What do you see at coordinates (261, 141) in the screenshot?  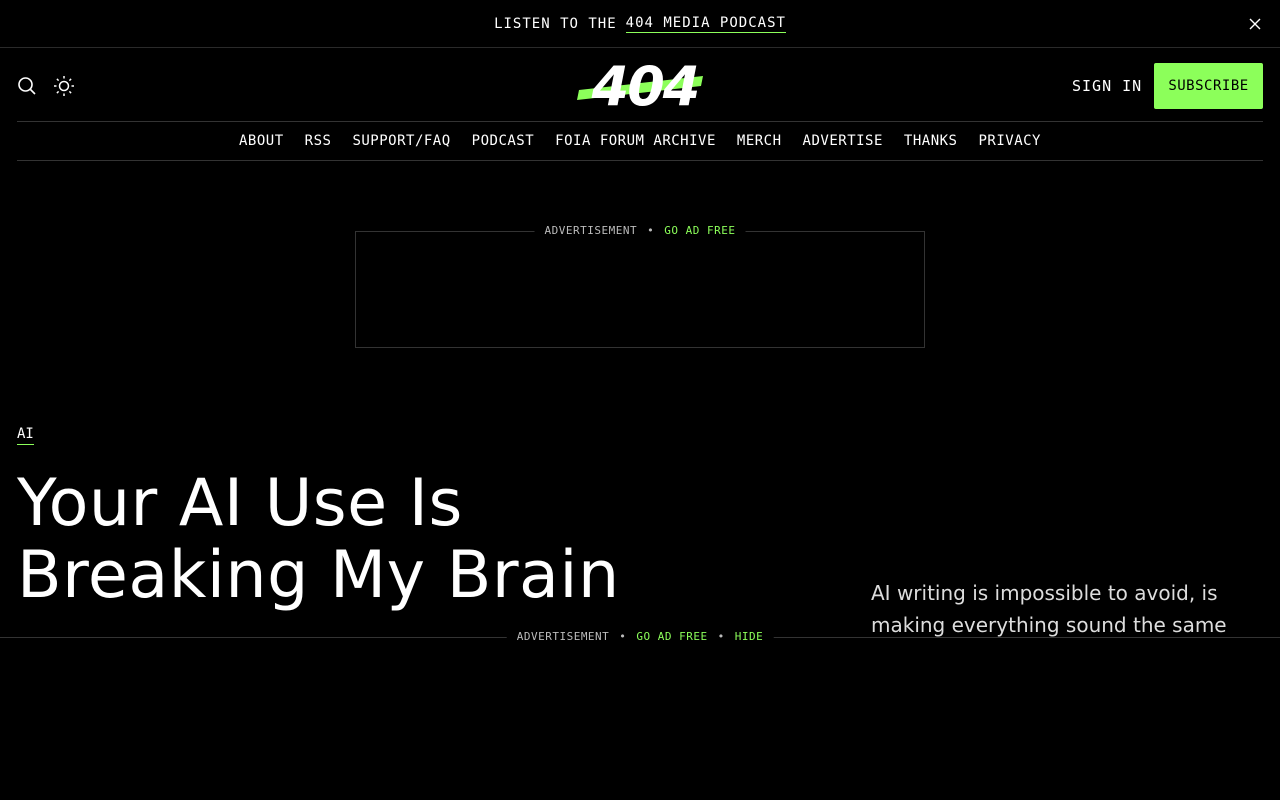 I see `nav-item-about: ABOUT` at bounding box center [261, 141].